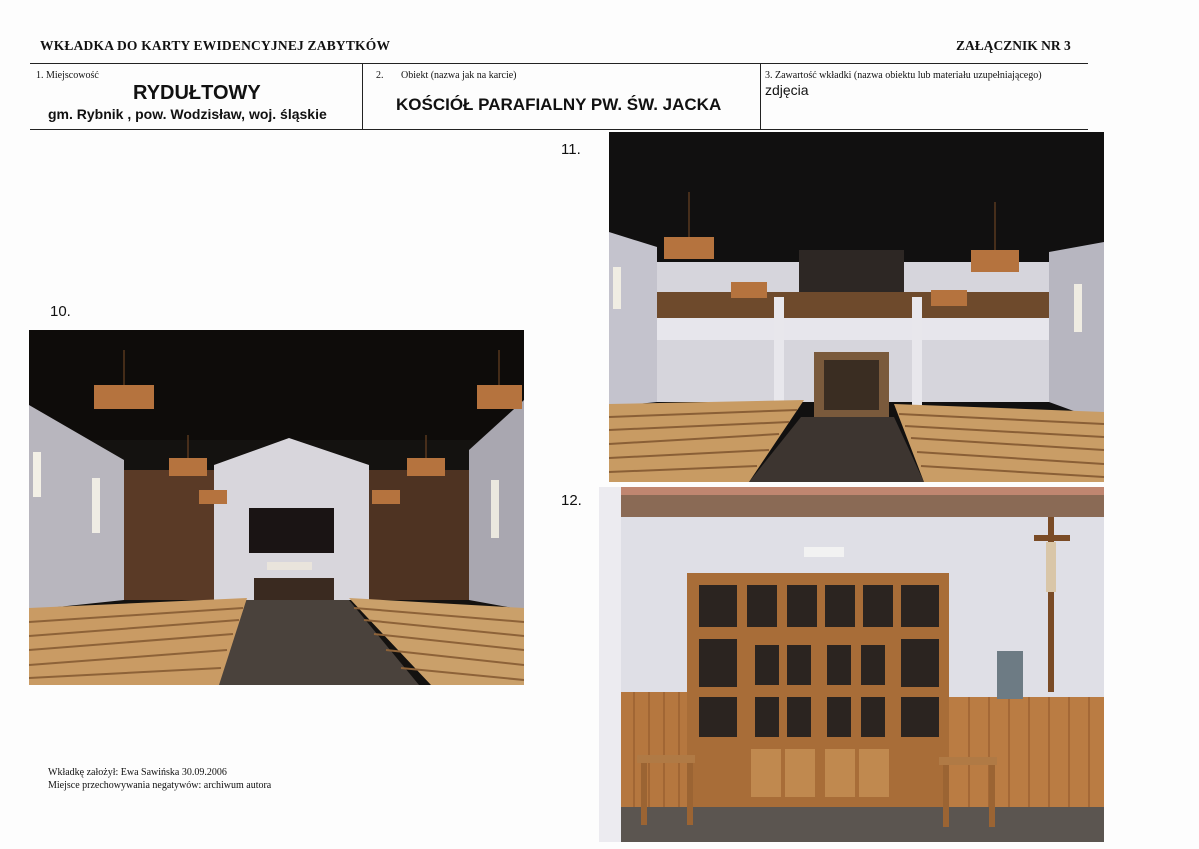  Describe the element at coordinates (571, 149) in the screenshot. I see `photo-11-number: 11.` at that location.